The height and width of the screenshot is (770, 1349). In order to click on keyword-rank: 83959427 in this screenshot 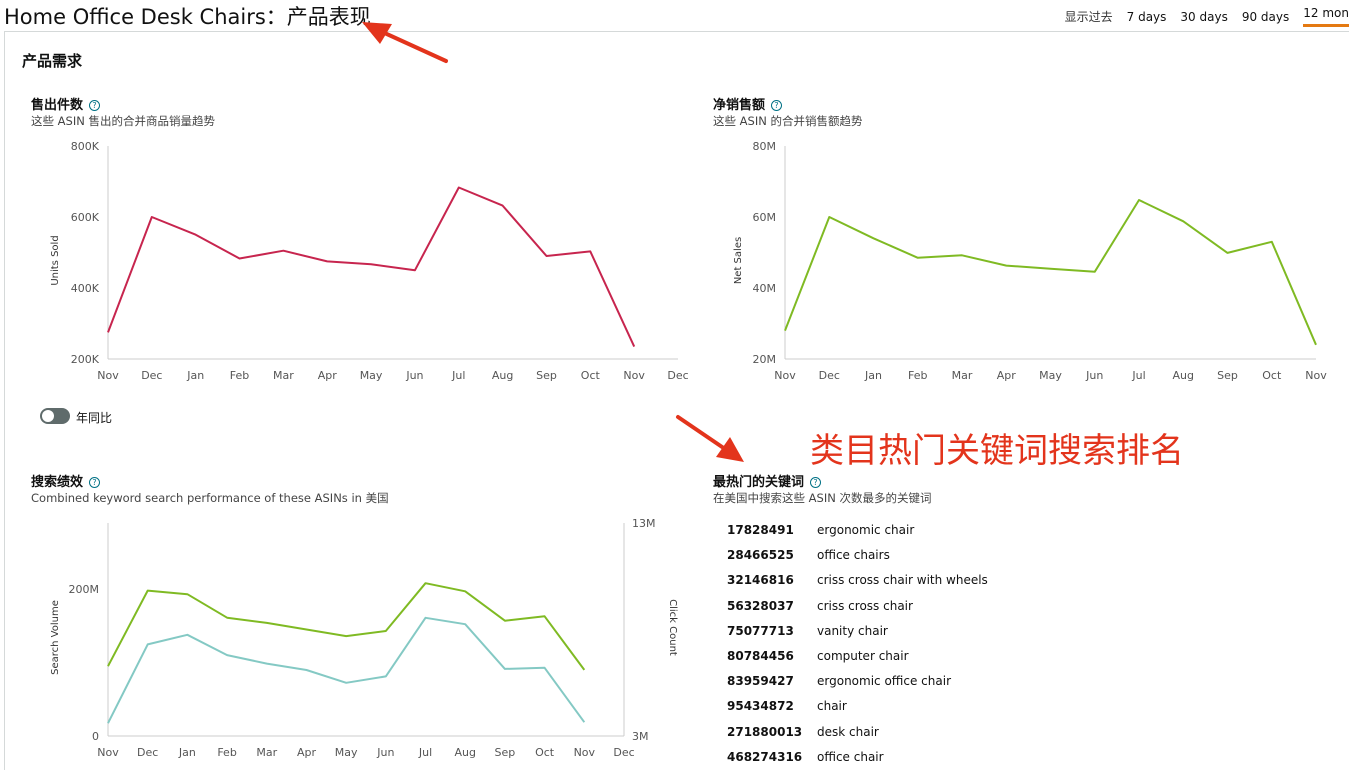, I will do `click(760, 681)`.